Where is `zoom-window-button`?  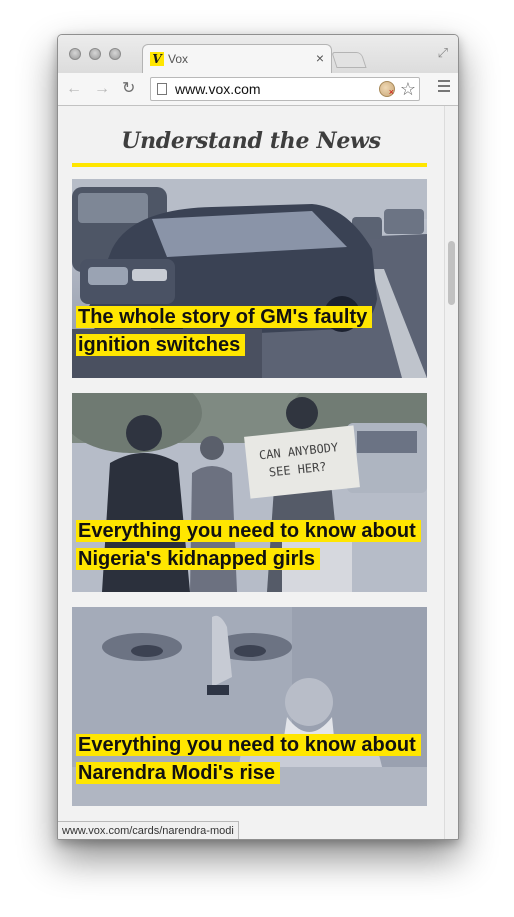 zoom-window-button is located at coordinates (115, 54).